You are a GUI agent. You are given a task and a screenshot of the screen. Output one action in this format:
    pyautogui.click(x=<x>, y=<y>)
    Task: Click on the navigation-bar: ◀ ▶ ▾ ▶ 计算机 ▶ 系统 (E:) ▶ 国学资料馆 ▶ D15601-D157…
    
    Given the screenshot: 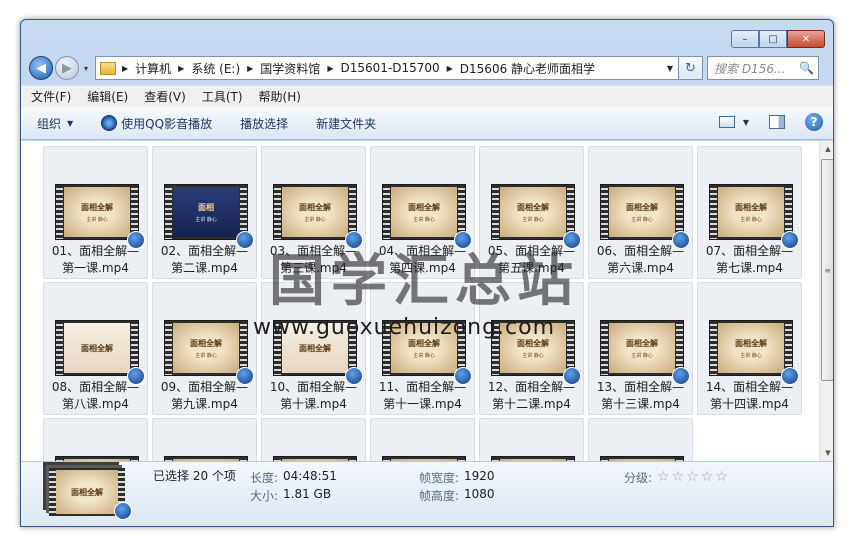 What is the action you would take?
    pyautogui.click(x=427, y=68)
    